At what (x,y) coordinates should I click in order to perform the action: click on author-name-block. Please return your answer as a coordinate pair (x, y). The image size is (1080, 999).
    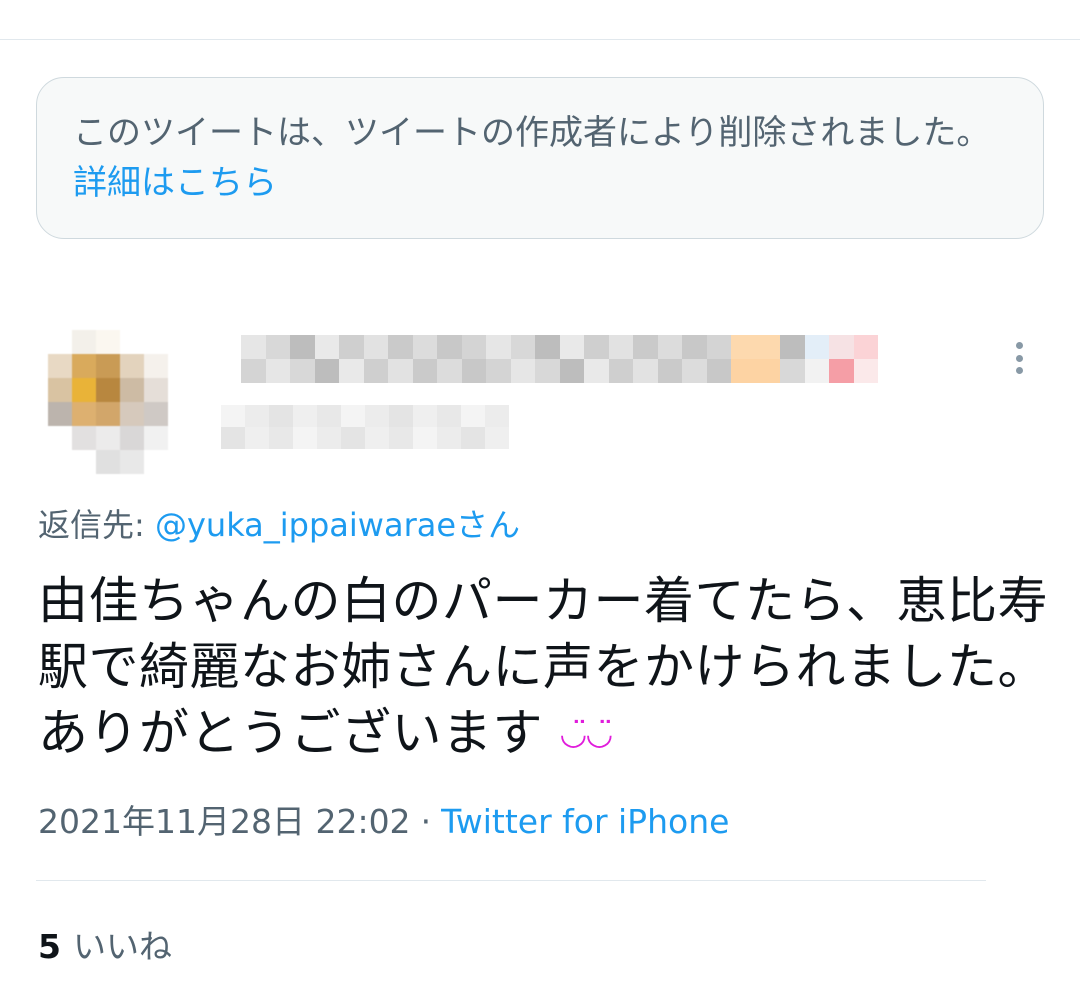
    Looking at the image, I should click on (551, 392).